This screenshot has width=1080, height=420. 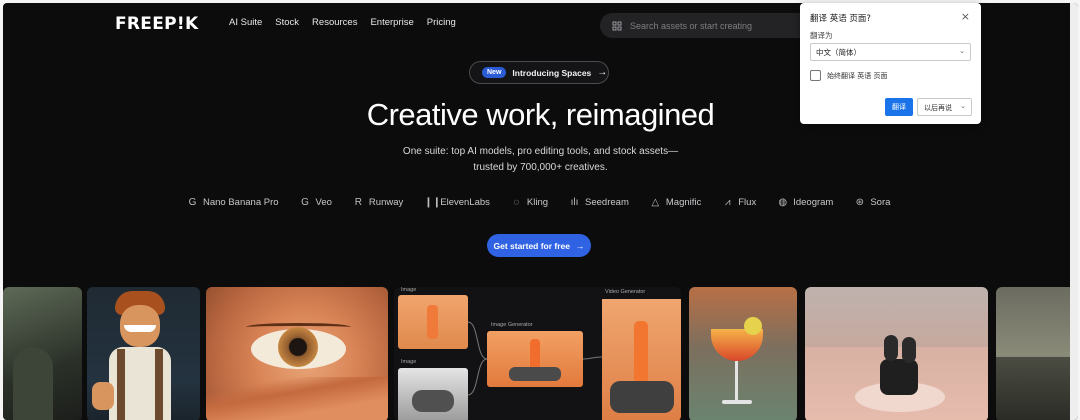 What do you see at coordinates (358, 202) in the screenshot?
I see `runway-icon: R` at bounding box center [358, 202].